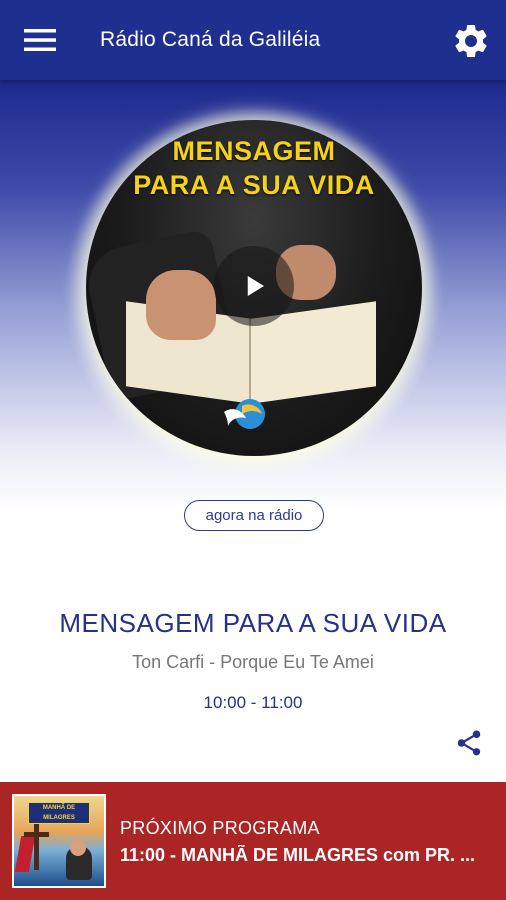 The width and height of the screenshot is (506, 900). I want to click on menu-button, so click(40, 40).